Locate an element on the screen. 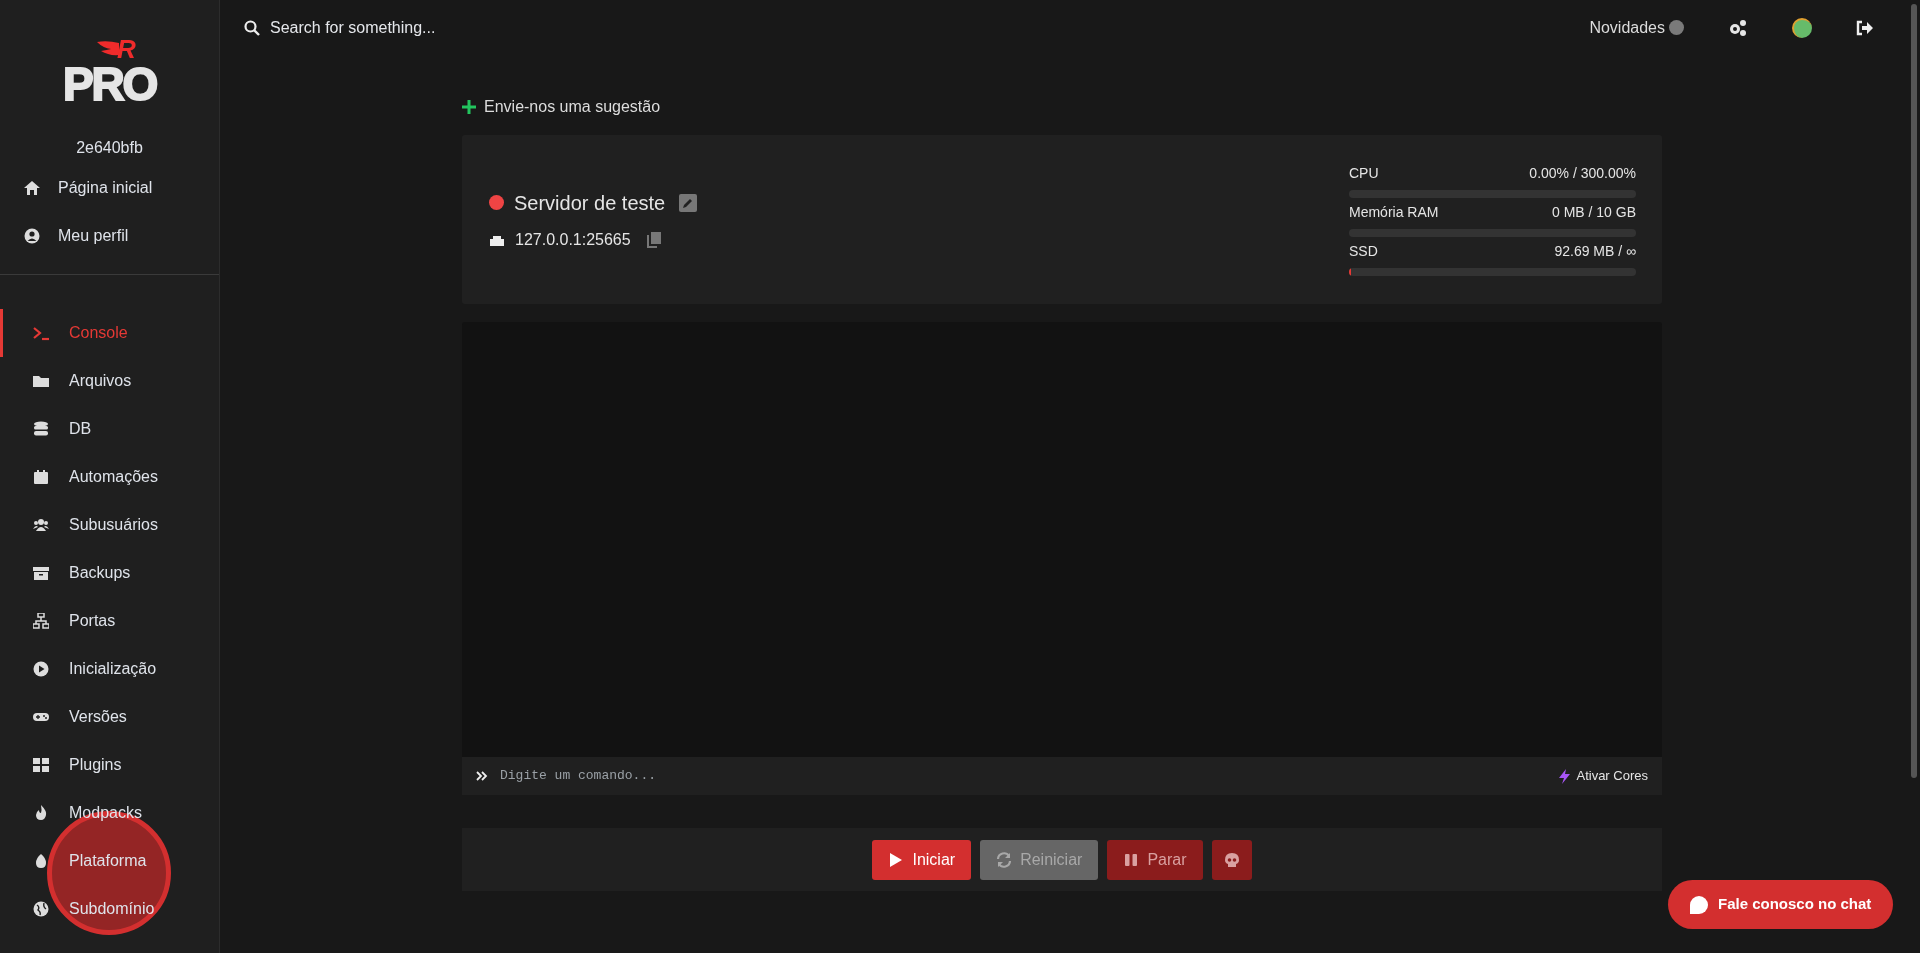 This screenshot has width=1920, height=953. command-field: Digite um comando... Ativar Cores is located at coordinates (1062, 776).